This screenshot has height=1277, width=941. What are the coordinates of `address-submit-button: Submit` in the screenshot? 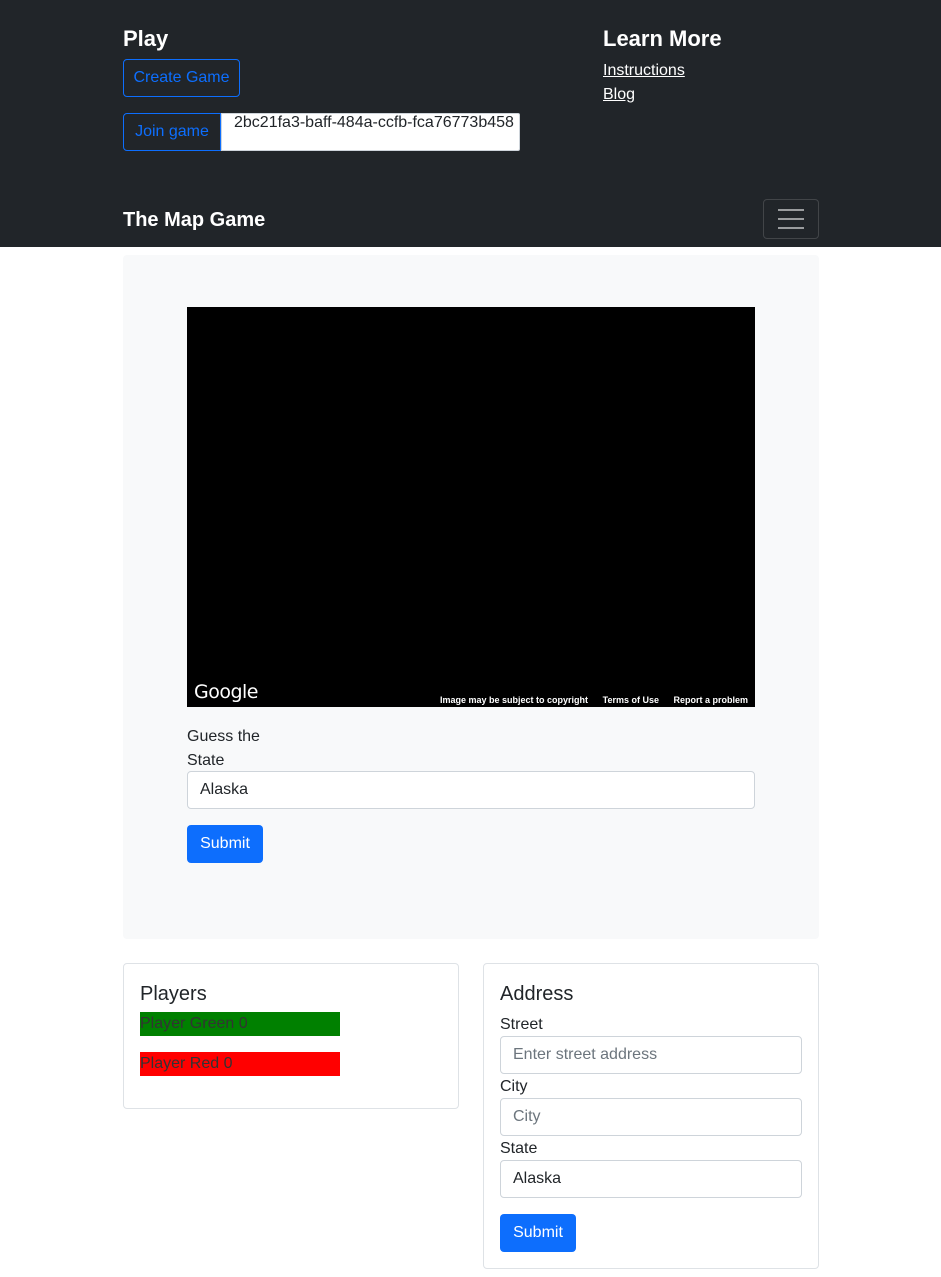 It's located at (538, 1233).